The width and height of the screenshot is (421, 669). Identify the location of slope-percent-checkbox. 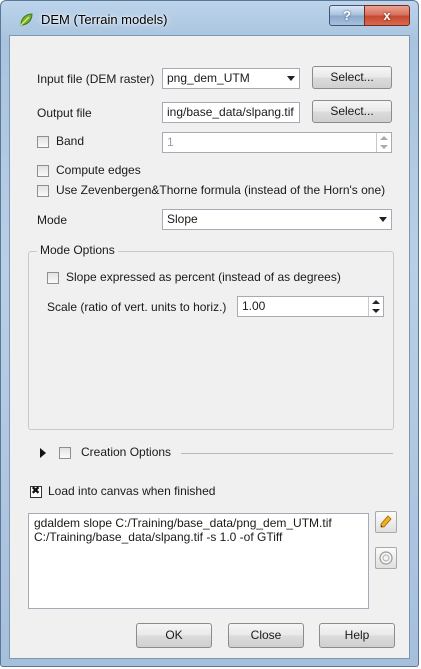
(53, 278).